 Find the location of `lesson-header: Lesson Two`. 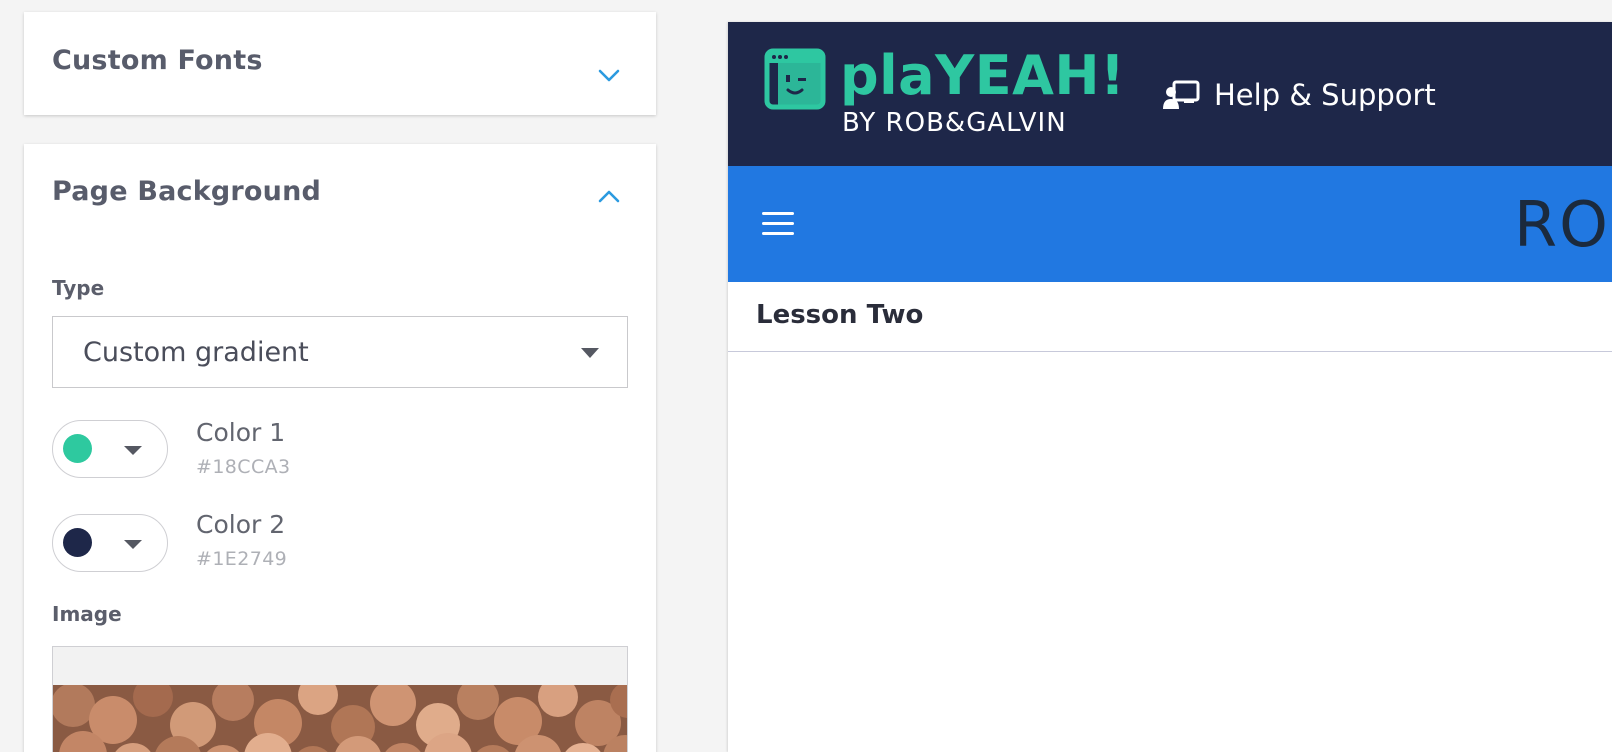

lesson-header: Lesson Two is located at coordinates (1170, 317).